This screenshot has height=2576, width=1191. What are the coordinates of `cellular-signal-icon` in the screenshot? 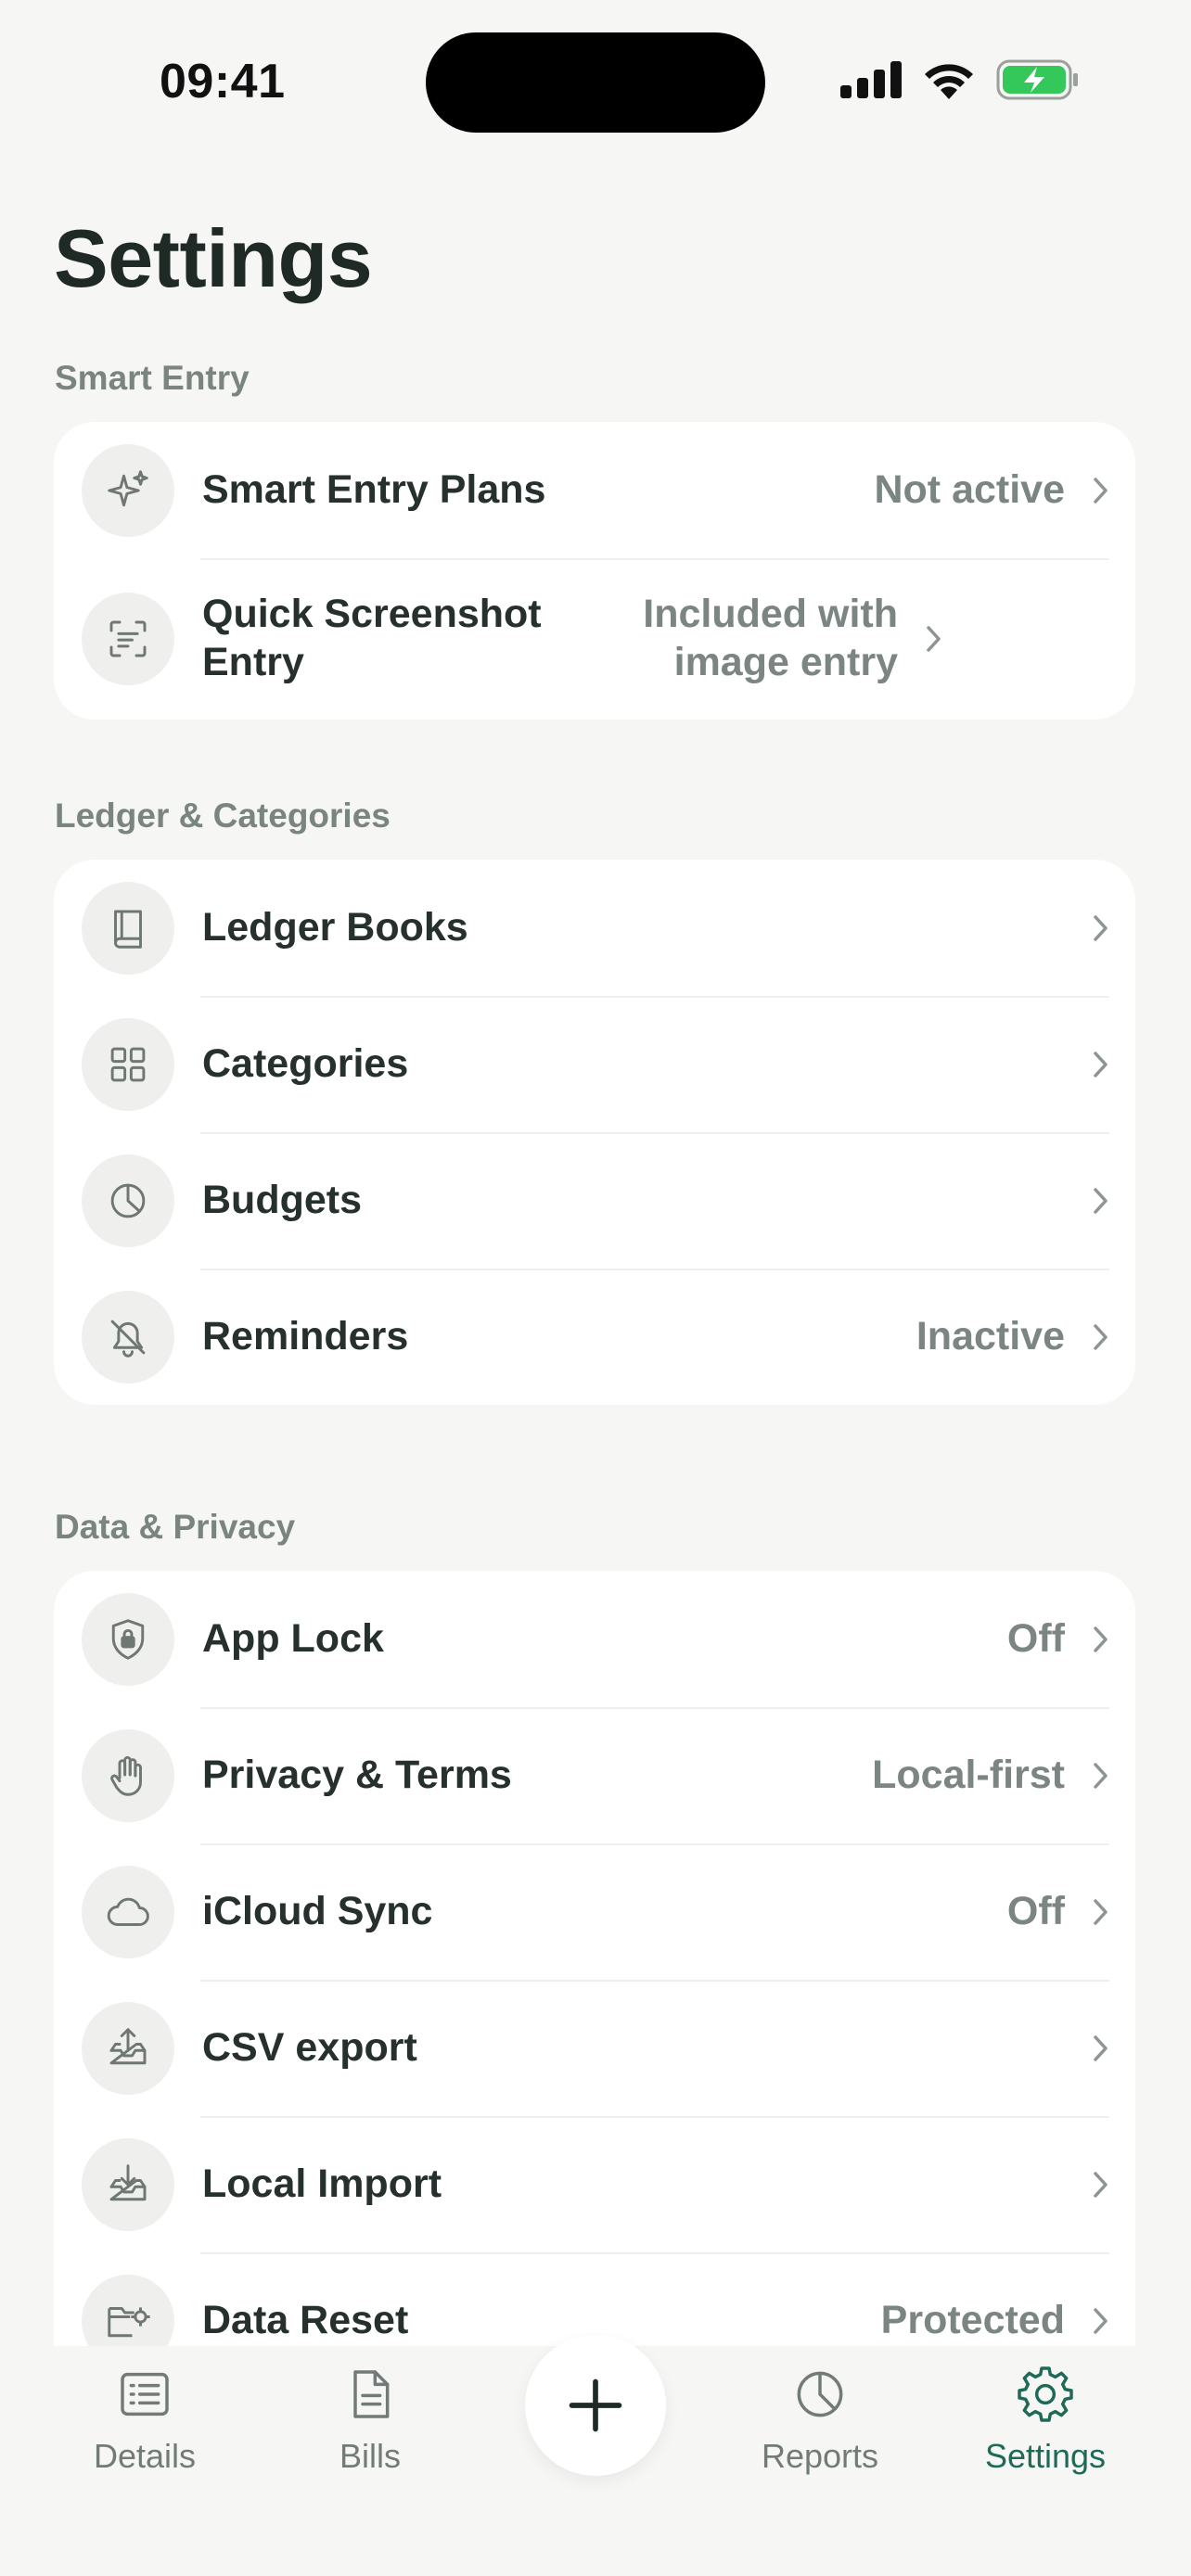 It's located at (871, 79).